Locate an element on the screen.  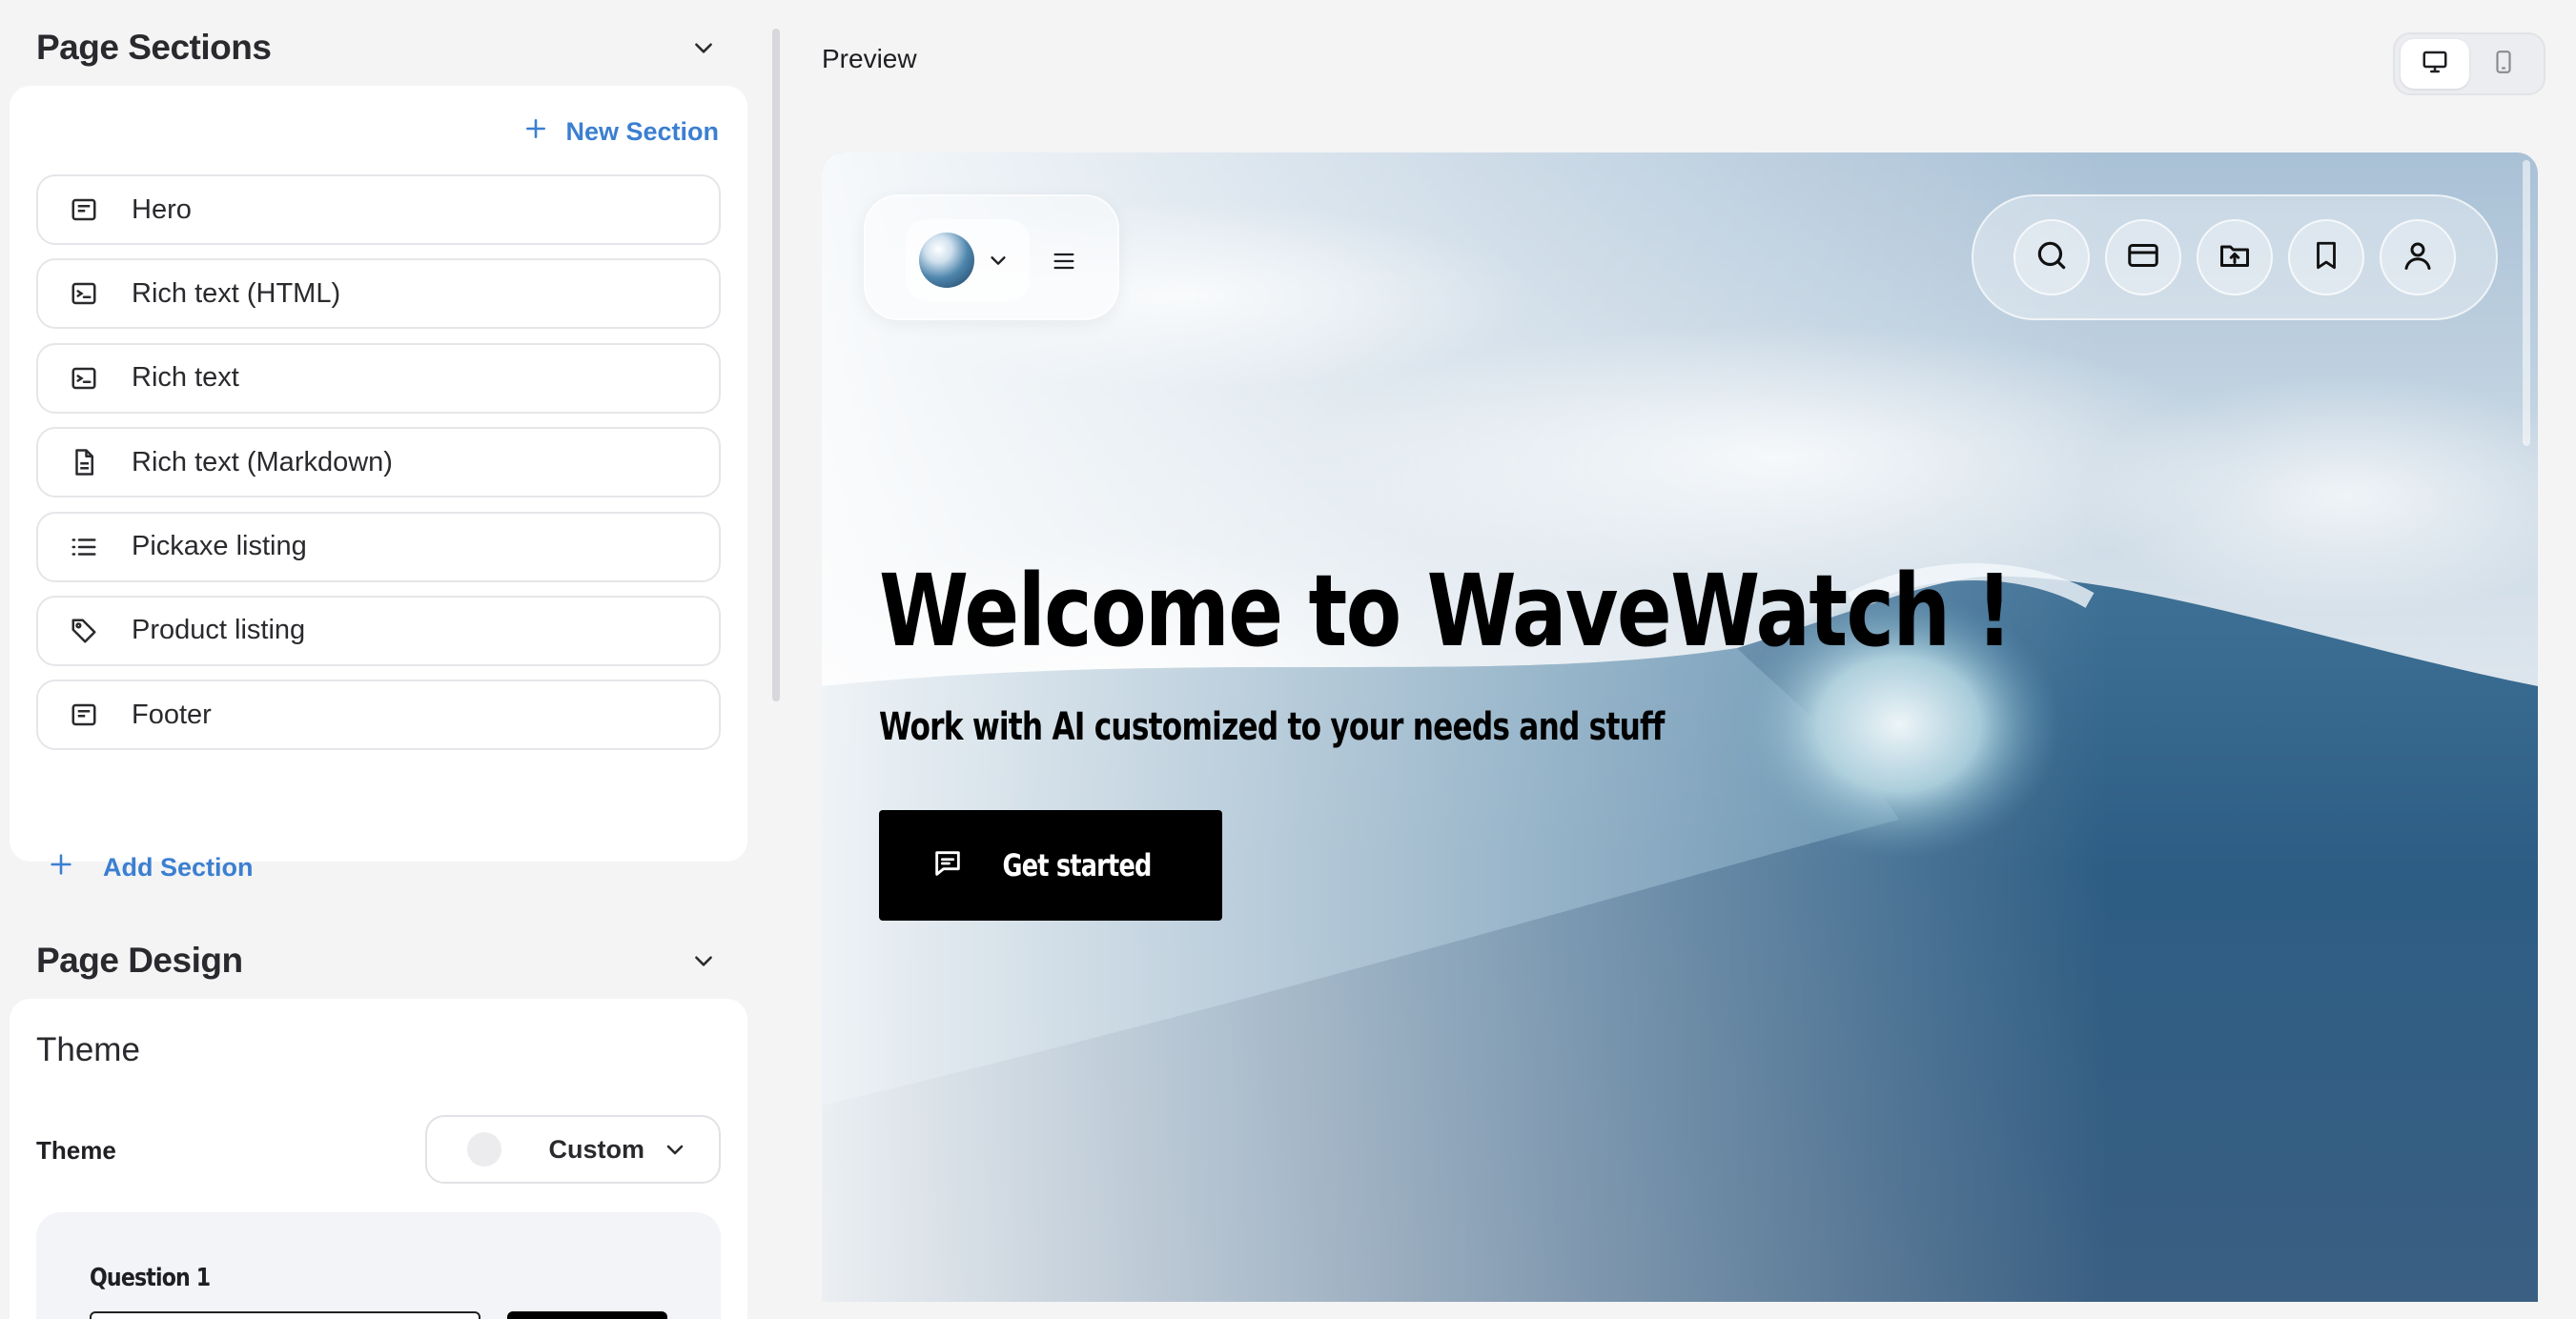
page-sections-header: Page Sections is located at coordinates (380, 48).